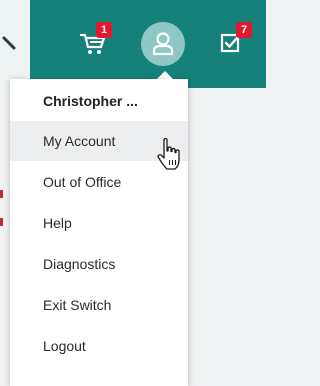  Describe the element at coordinates (244, 30) in the screenshot. I see `tasks-count-badge: 7` at that location.